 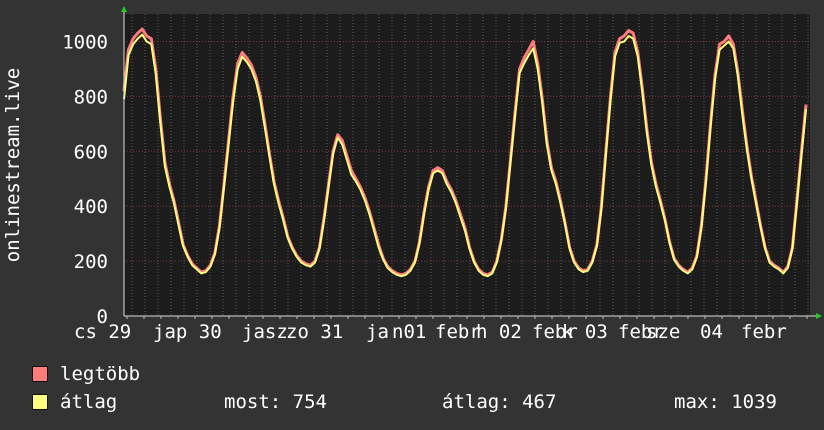 What do you see at coordinates (13, 165) in the screenshot?
I see `y-axis-label: onlinestream.live` at bounding box center [13, 165].